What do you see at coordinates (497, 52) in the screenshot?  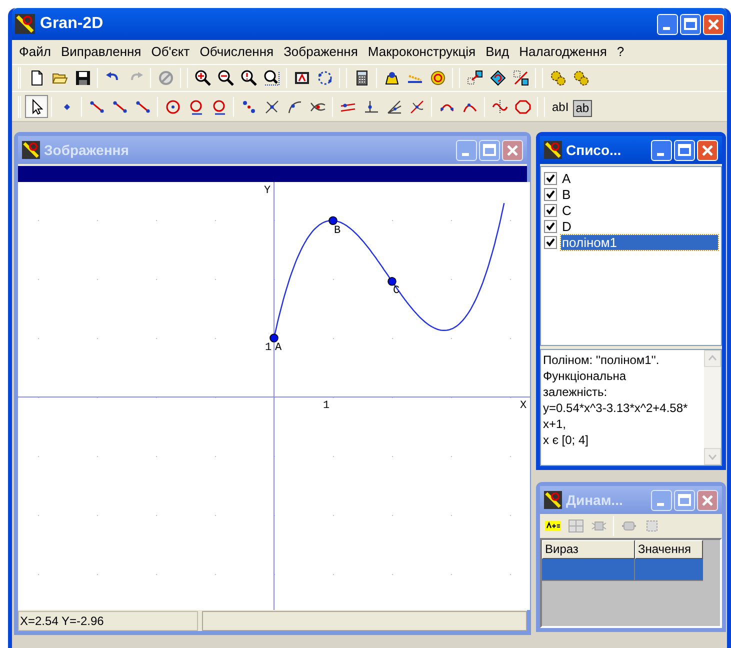 I see `menu-item: Вид` at bounding box center [497, 52].